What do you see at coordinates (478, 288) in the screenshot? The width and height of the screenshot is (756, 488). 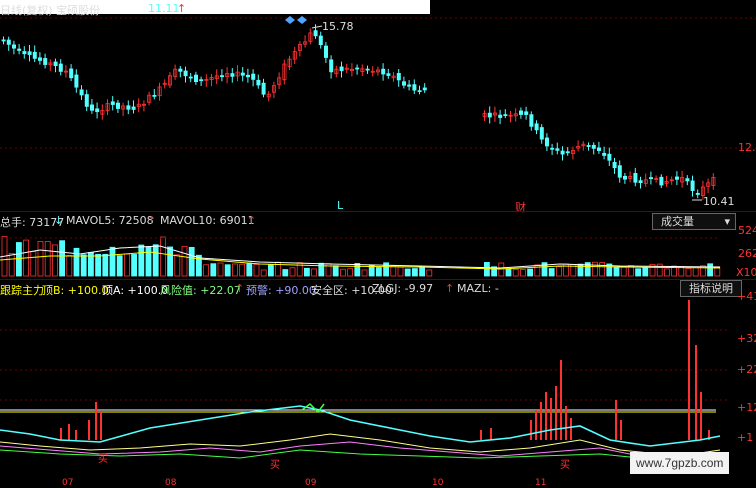 I see `mazl-label: MAZL: -` at bounding box center [478, 288].